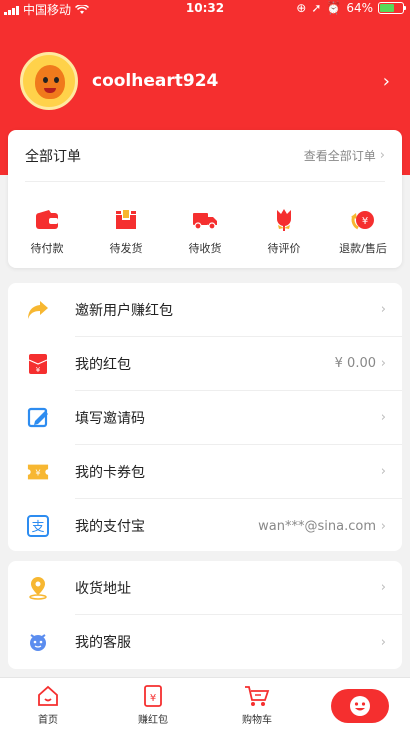 The height and width of the screenshot is (732, 410). I want to click on customer-service-icon, so click(38, 642).